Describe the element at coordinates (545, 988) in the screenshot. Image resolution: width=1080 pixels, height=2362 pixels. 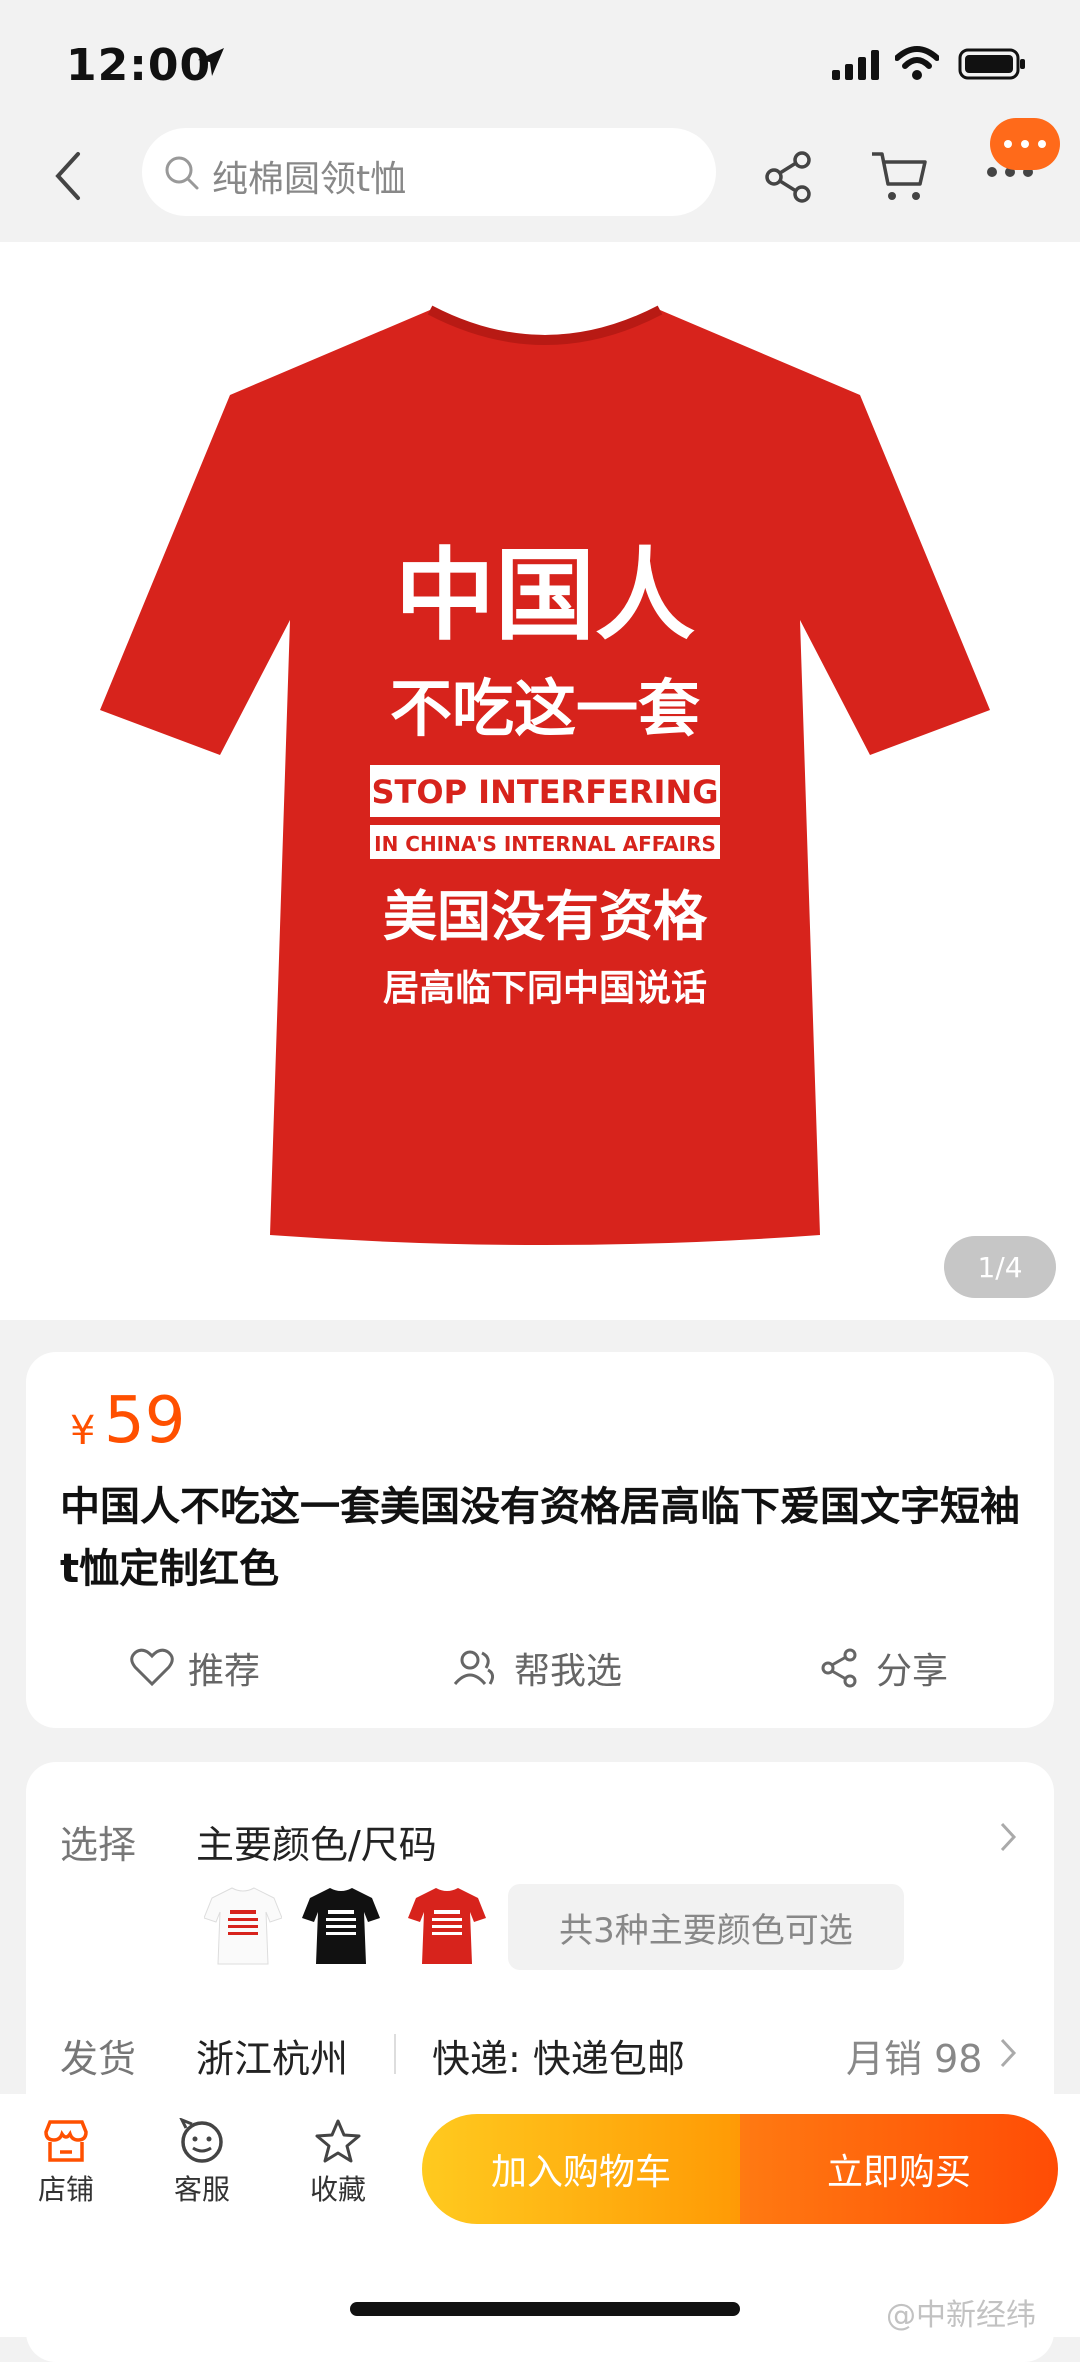
I see `shirt-line-6: 居高临下同中国说话` at that location.